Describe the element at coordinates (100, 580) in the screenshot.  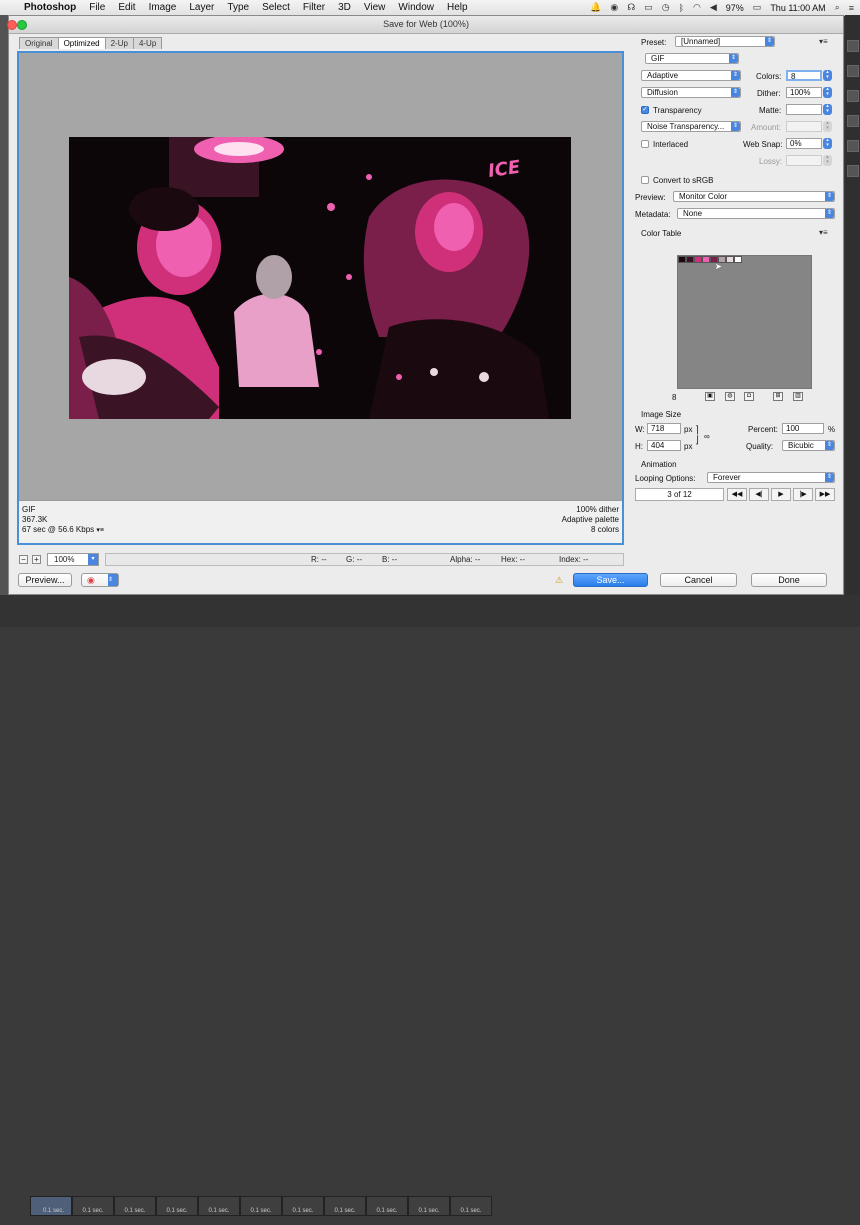
I see `browser-select: ◉ ⇕` at that location.